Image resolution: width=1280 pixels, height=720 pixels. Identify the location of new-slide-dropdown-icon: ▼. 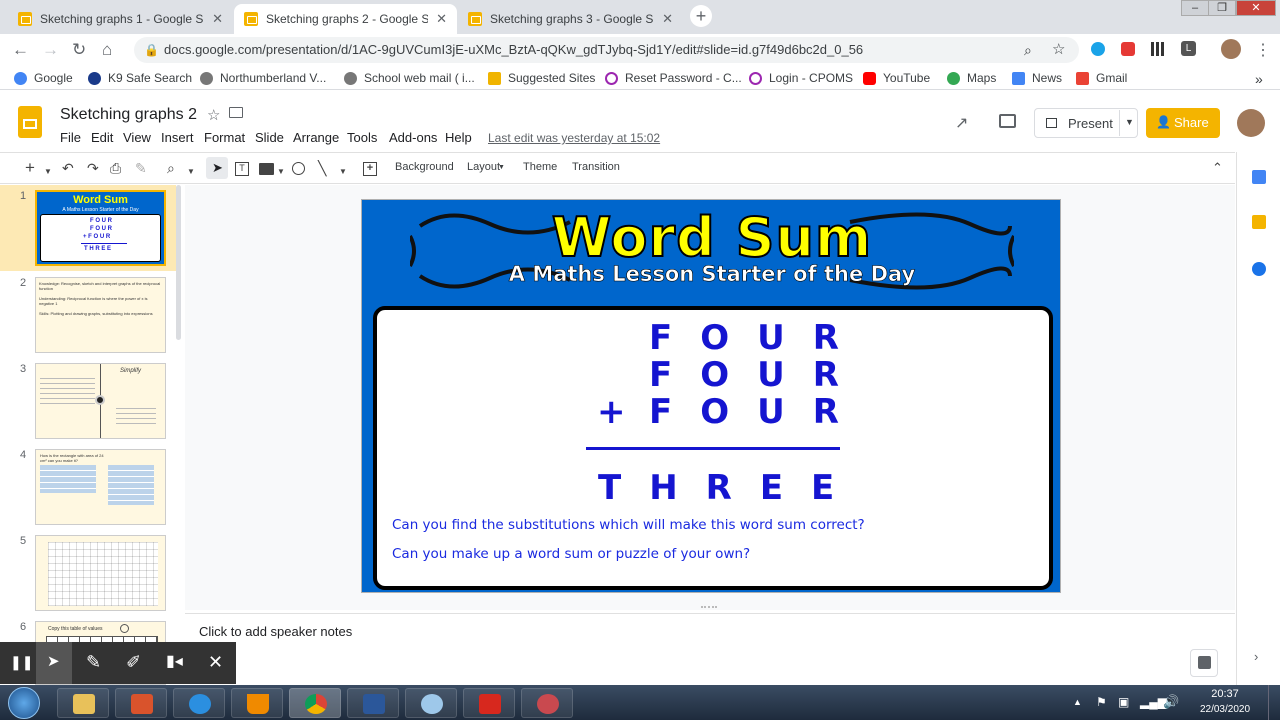
(48, 172).